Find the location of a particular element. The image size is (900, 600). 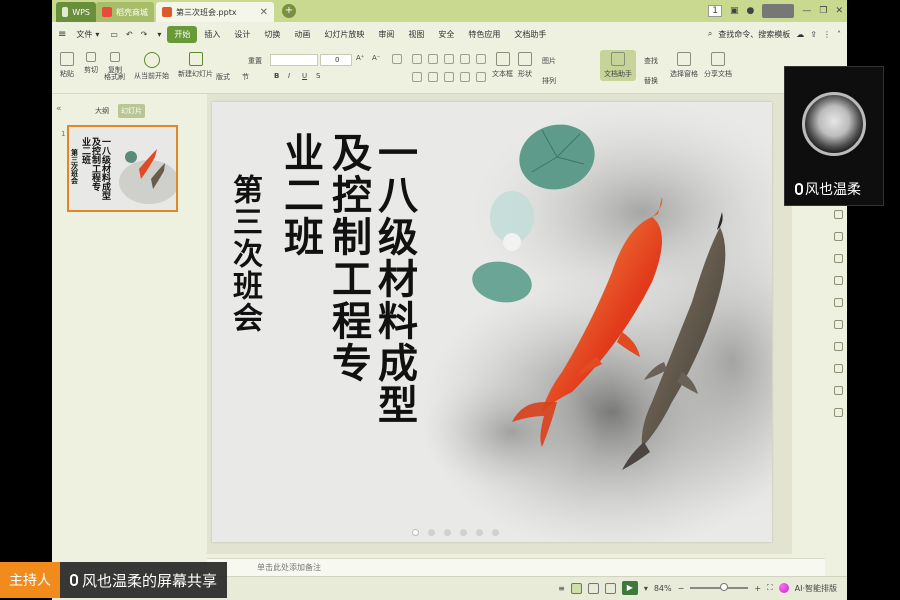

menu-special-apps: 特色应用 is located at coordinates (484, 34).